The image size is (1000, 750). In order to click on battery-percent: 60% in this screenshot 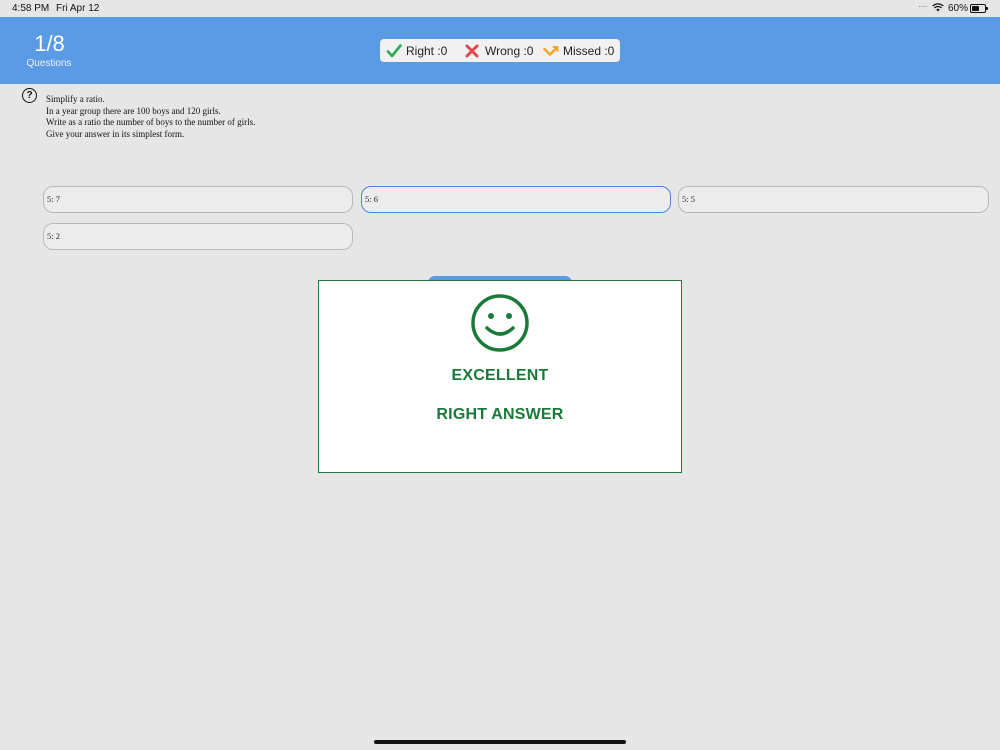, I will do `click(958, 8)`.